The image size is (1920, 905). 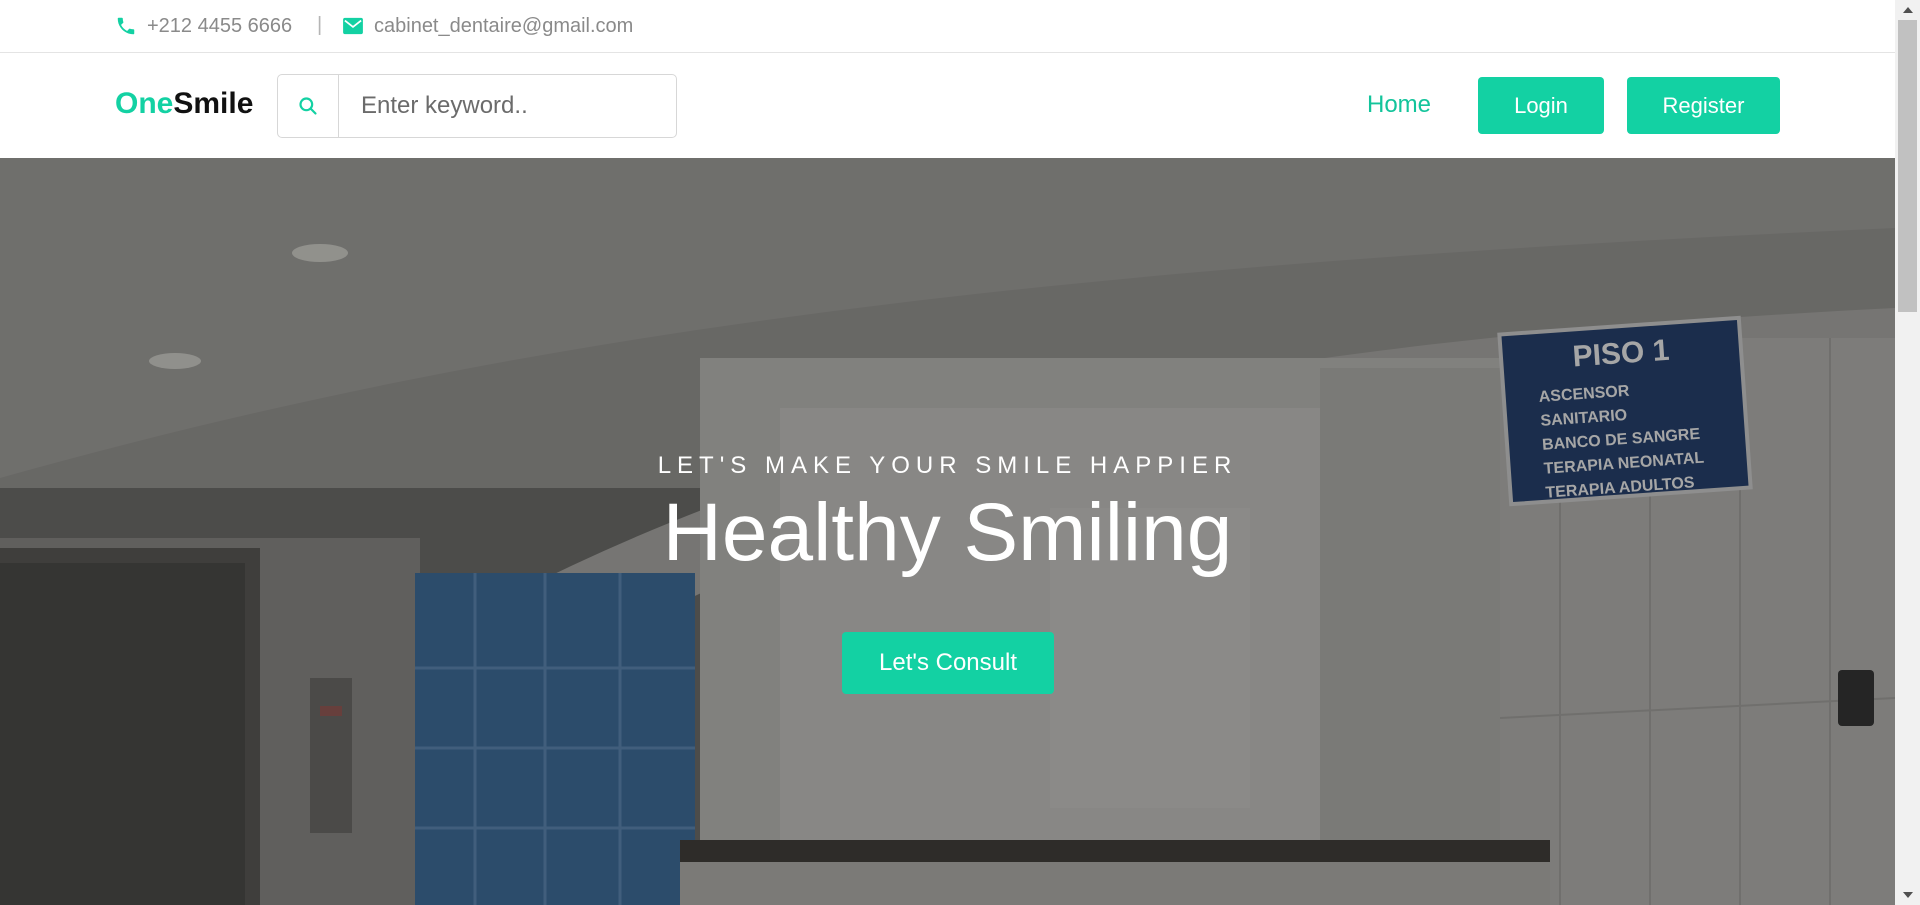 What do you see at coordinates (353, 26) in the screenshot?
I see `mail-icon` at bounding box center [353, 26].